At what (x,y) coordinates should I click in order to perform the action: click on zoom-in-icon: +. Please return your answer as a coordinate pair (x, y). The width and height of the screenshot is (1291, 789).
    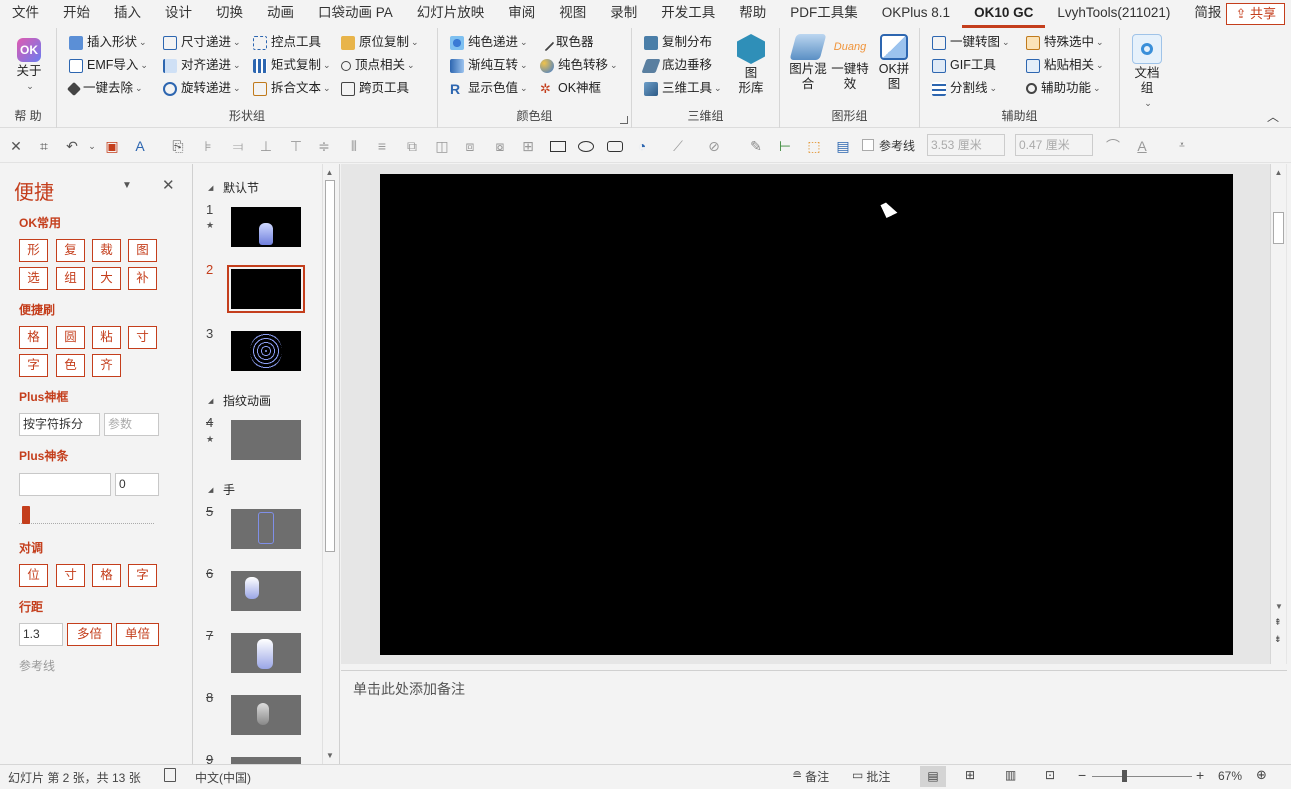
    Looking at the image, I should click on (1200, 775).